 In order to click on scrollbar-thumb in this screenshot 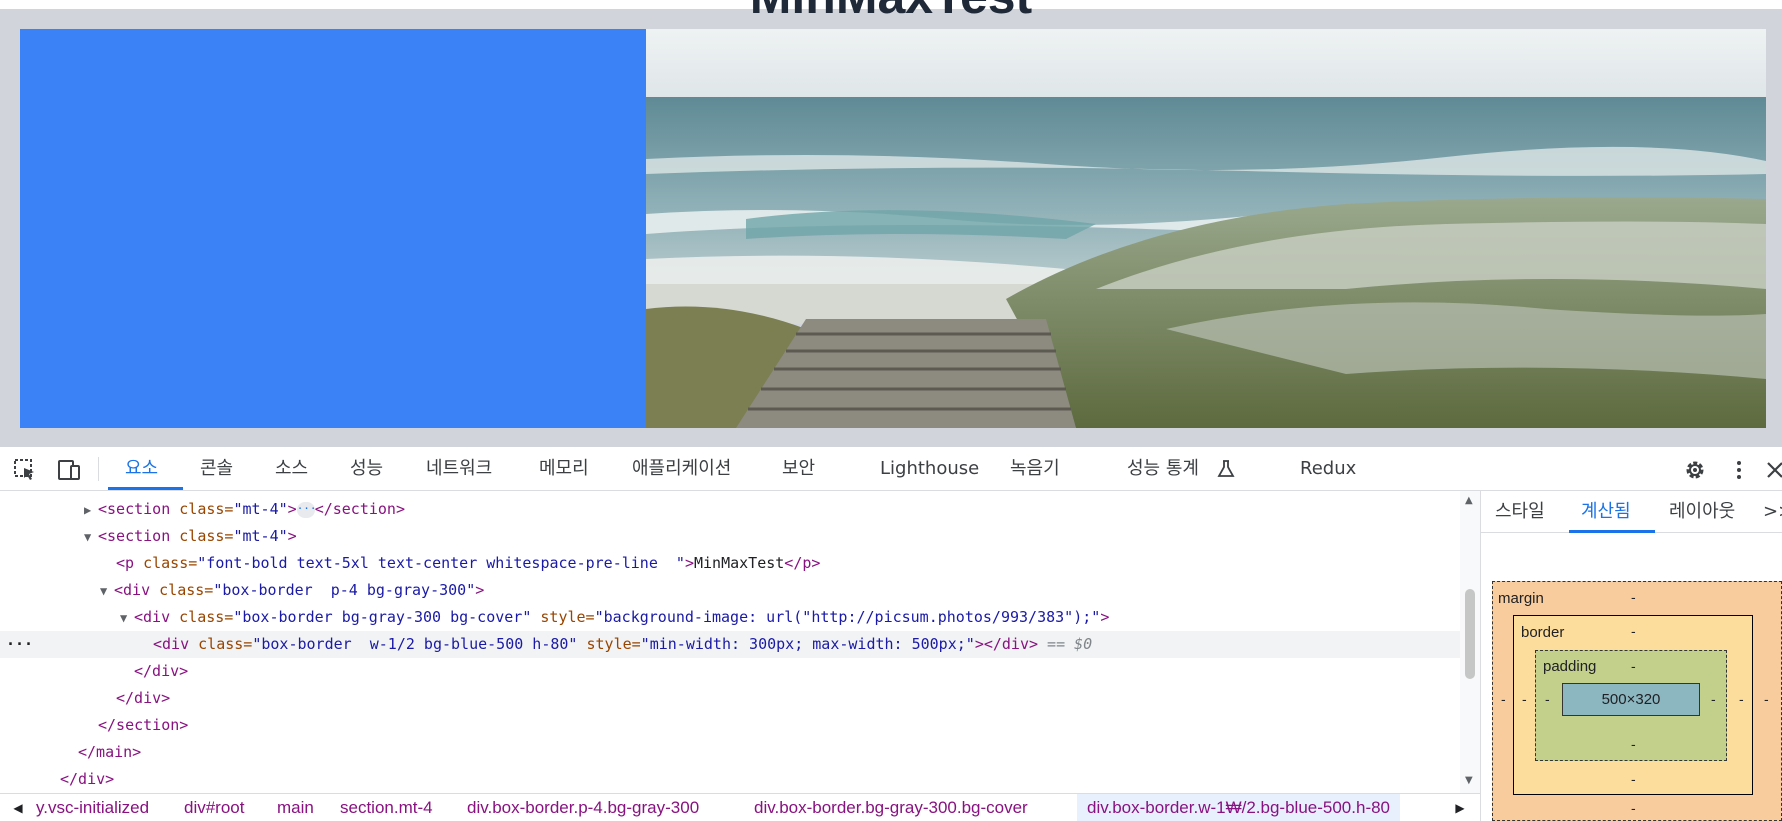, I will do `click(1470, 634)`.